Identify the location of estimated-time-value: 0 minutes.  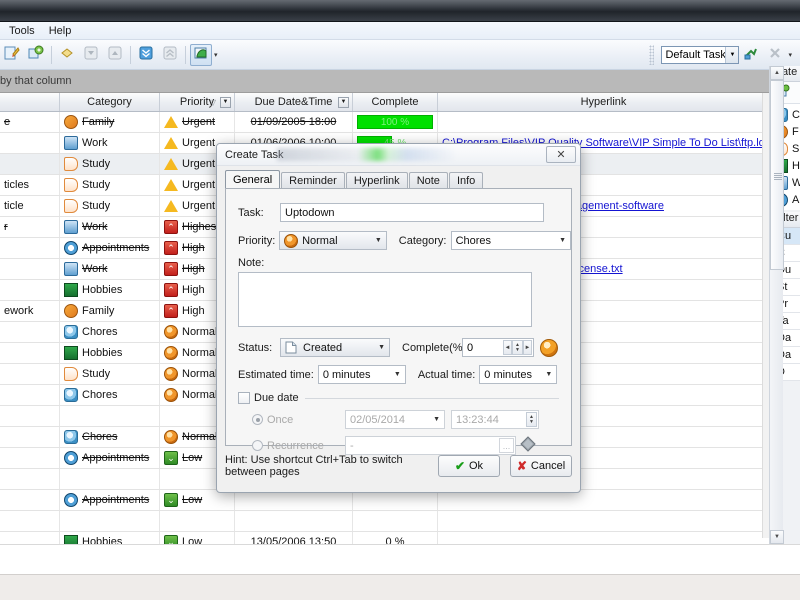
(346, 374).